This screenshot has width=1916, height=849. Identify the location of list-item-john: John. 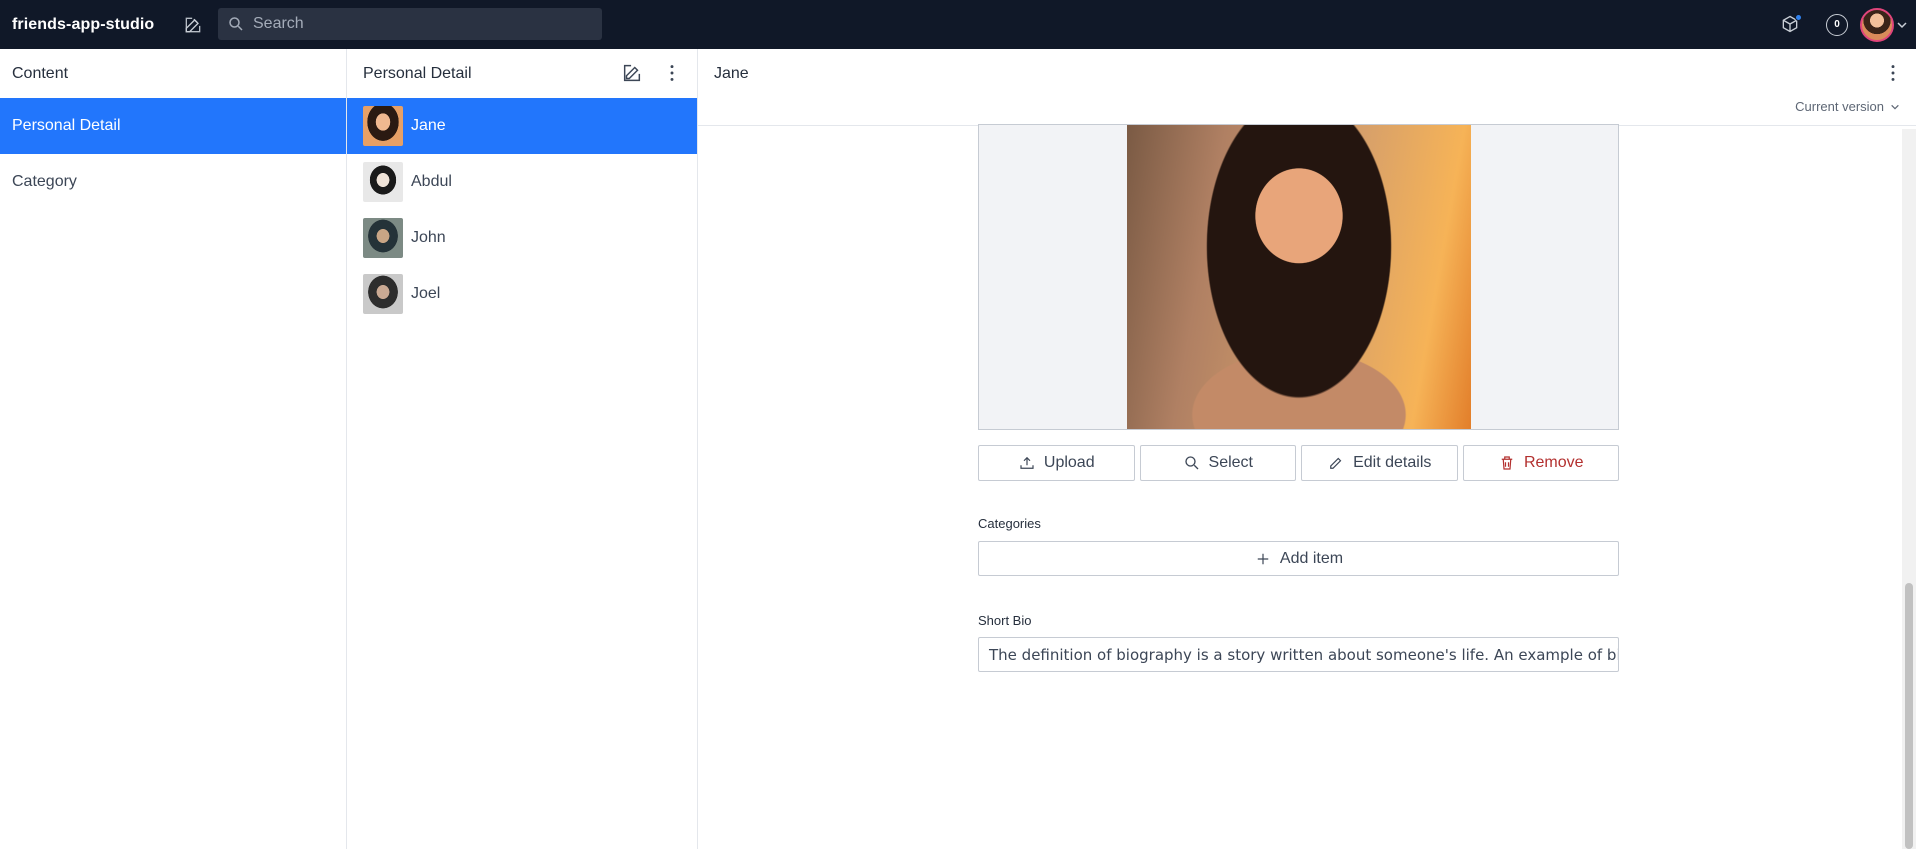
(522, 238).